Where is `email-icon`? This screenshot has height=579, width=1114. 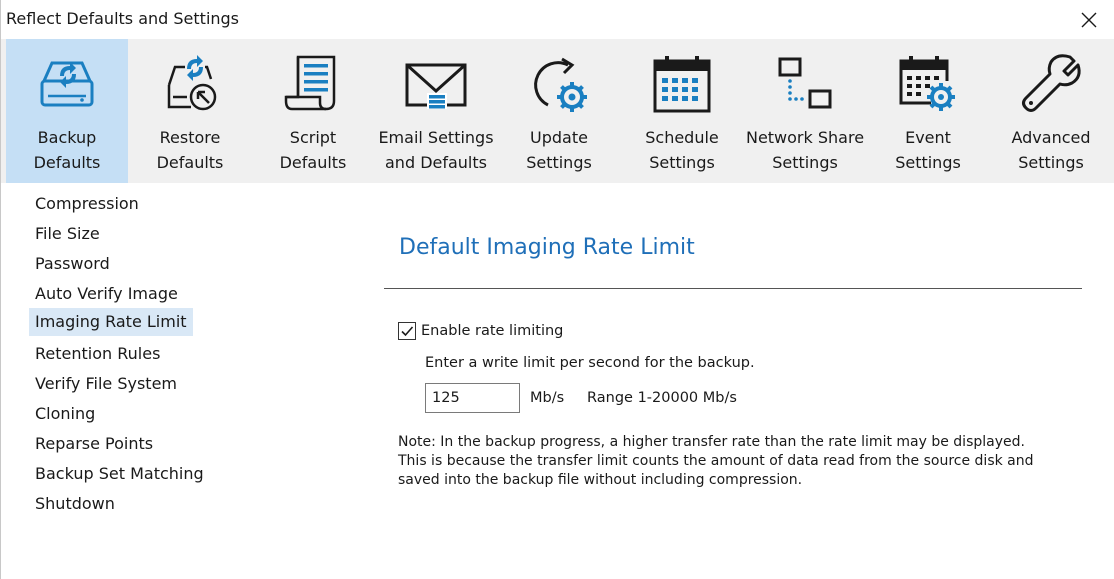 email-icon is located at coordinates (436, 86).